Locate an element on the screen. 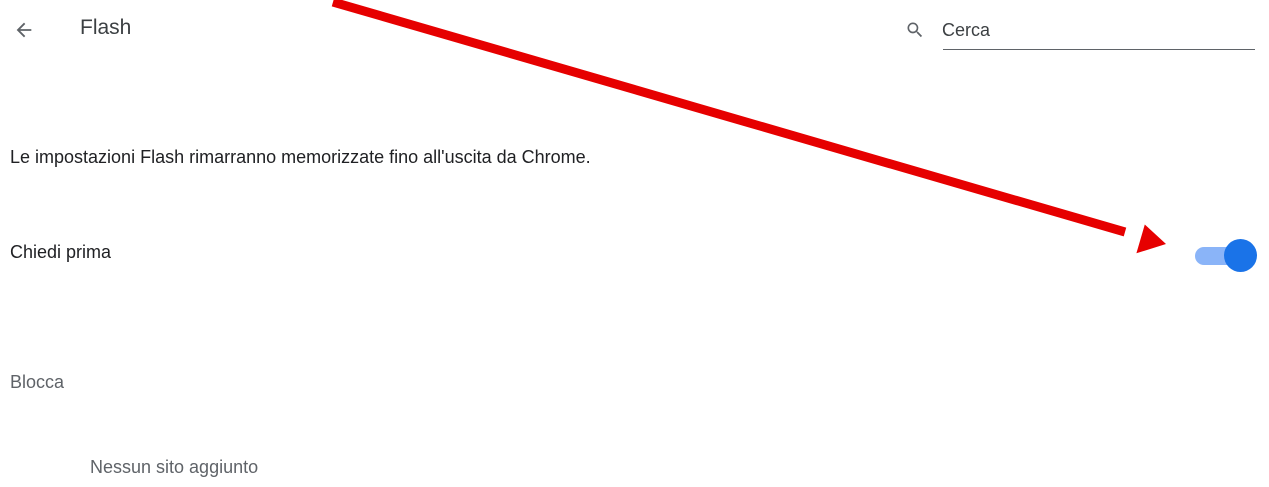 Image resolution: width=1269 pixels, height=487 pixels. search-icon is located at coordinates (915, 30).